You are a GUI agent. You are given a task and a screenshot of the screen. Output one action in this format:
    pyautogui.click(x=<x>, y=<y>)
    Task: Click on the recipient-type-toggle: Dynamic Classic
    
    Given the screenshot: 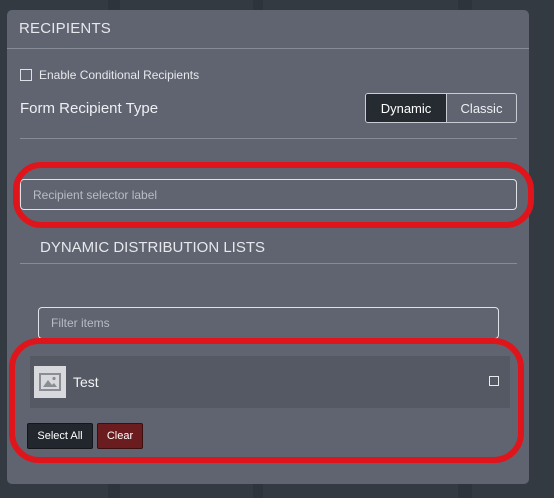 What is the action you would take?
    pyautogui.click(x=441, y=108)
    